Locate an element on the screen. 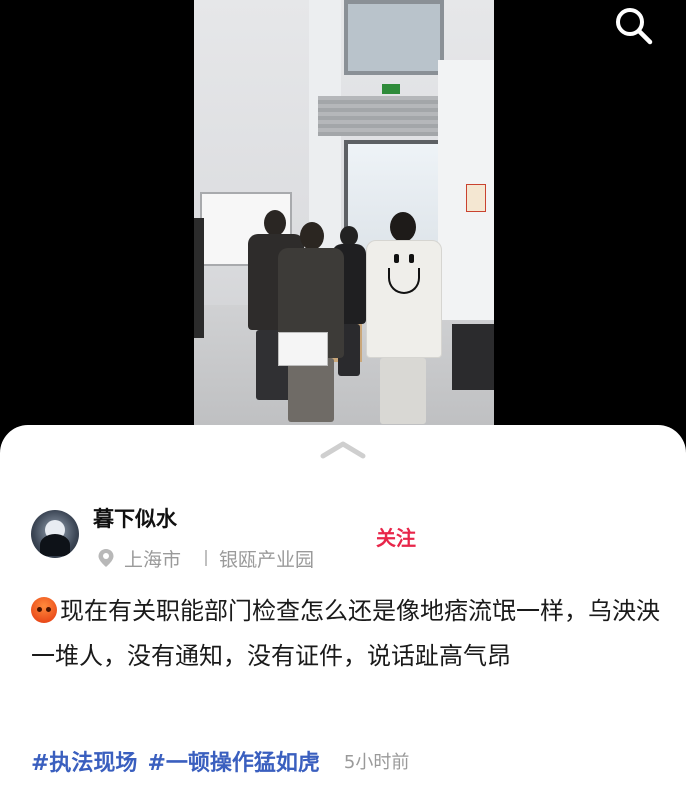 The image size is (686, 800). follow-button: 关注 is located at coordinates (396, 536).